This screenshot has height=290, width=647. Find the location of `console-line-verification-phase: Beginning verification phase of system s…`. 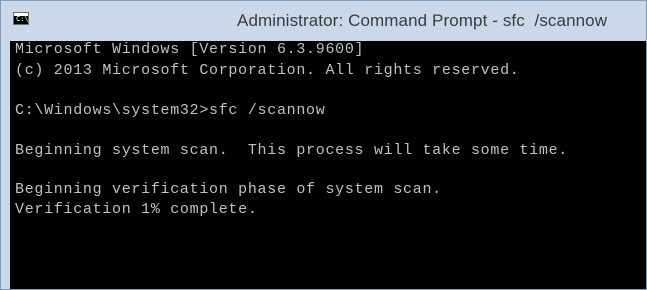

console-line-verification-phase: Beginning verification phase of system s… is located at coordinates (228, 189).